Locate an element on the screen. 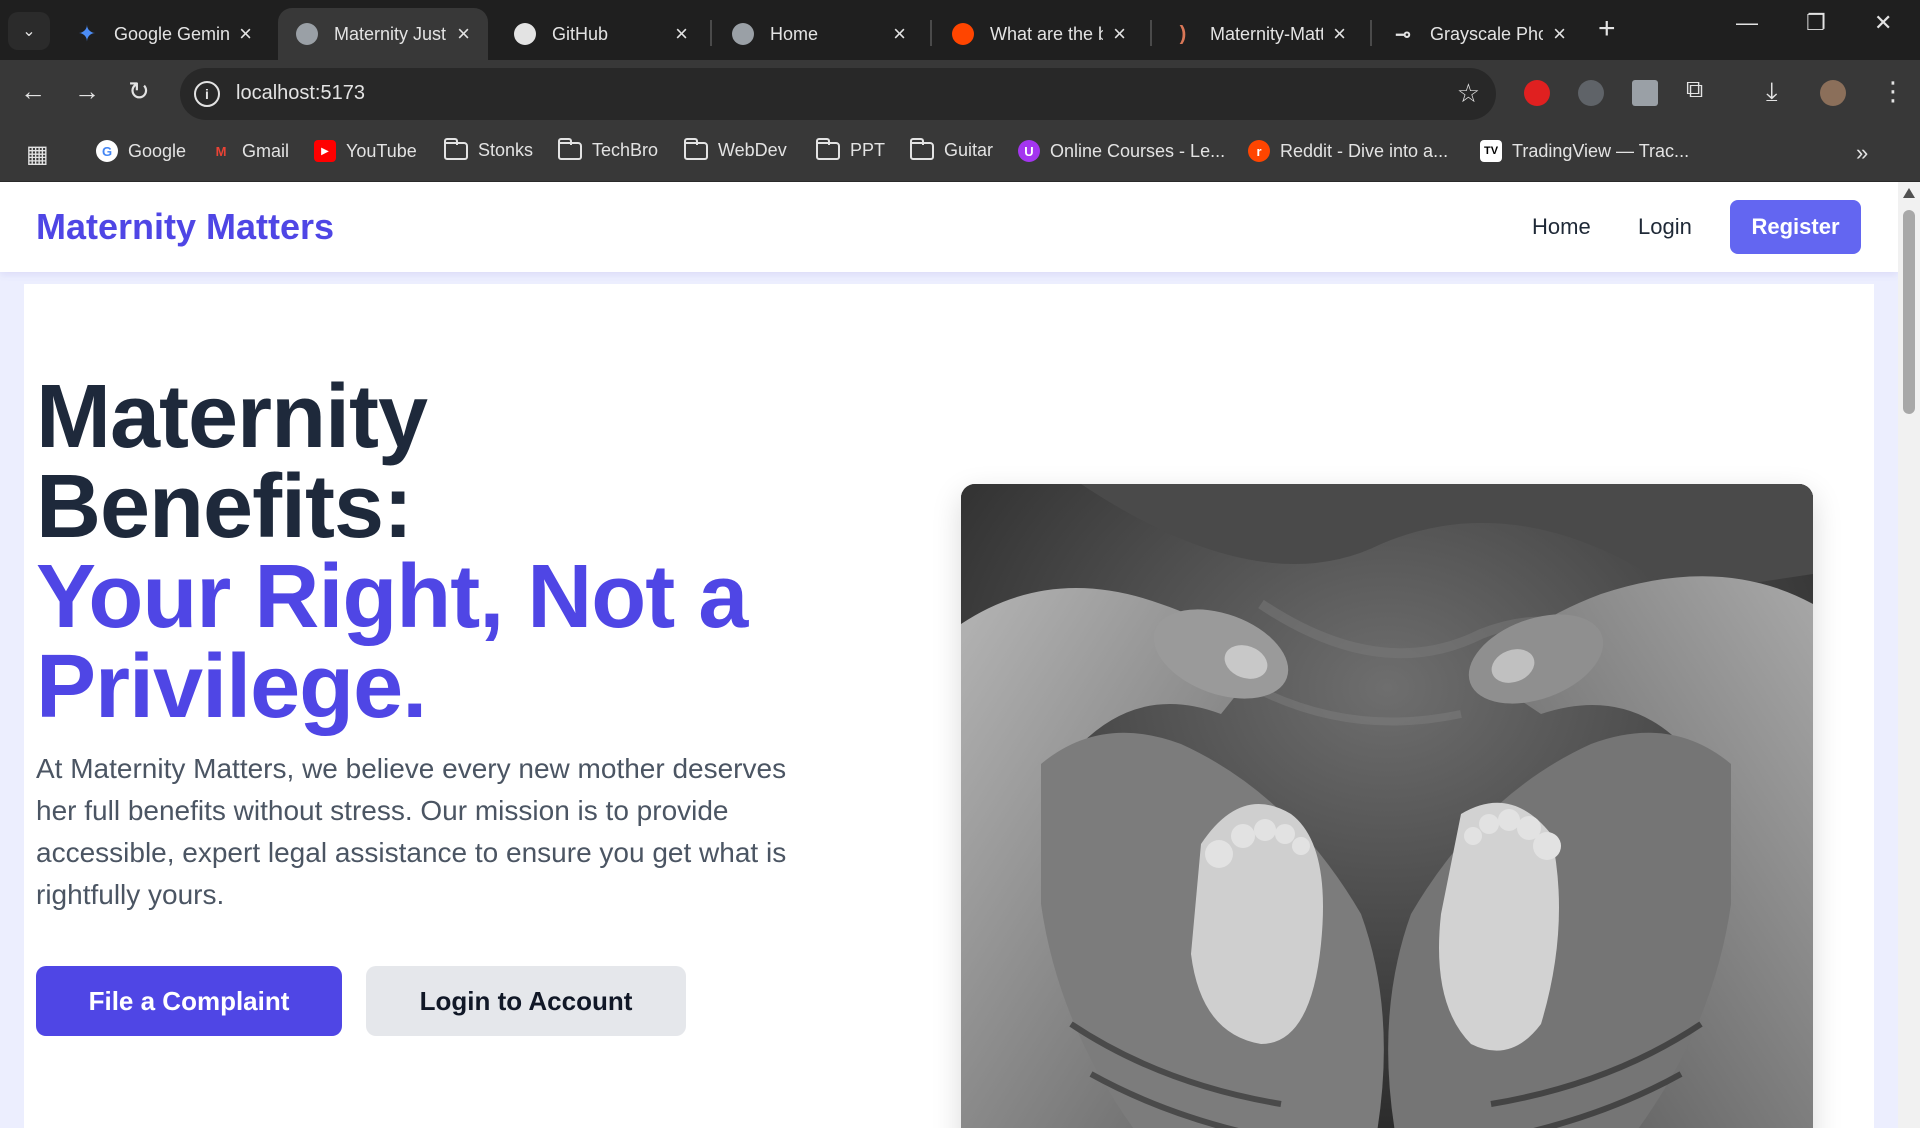 Image resolution: width=1920 pixels, height=1128 pixels. reddit-icon: r is located at coordinates (1259, 151).